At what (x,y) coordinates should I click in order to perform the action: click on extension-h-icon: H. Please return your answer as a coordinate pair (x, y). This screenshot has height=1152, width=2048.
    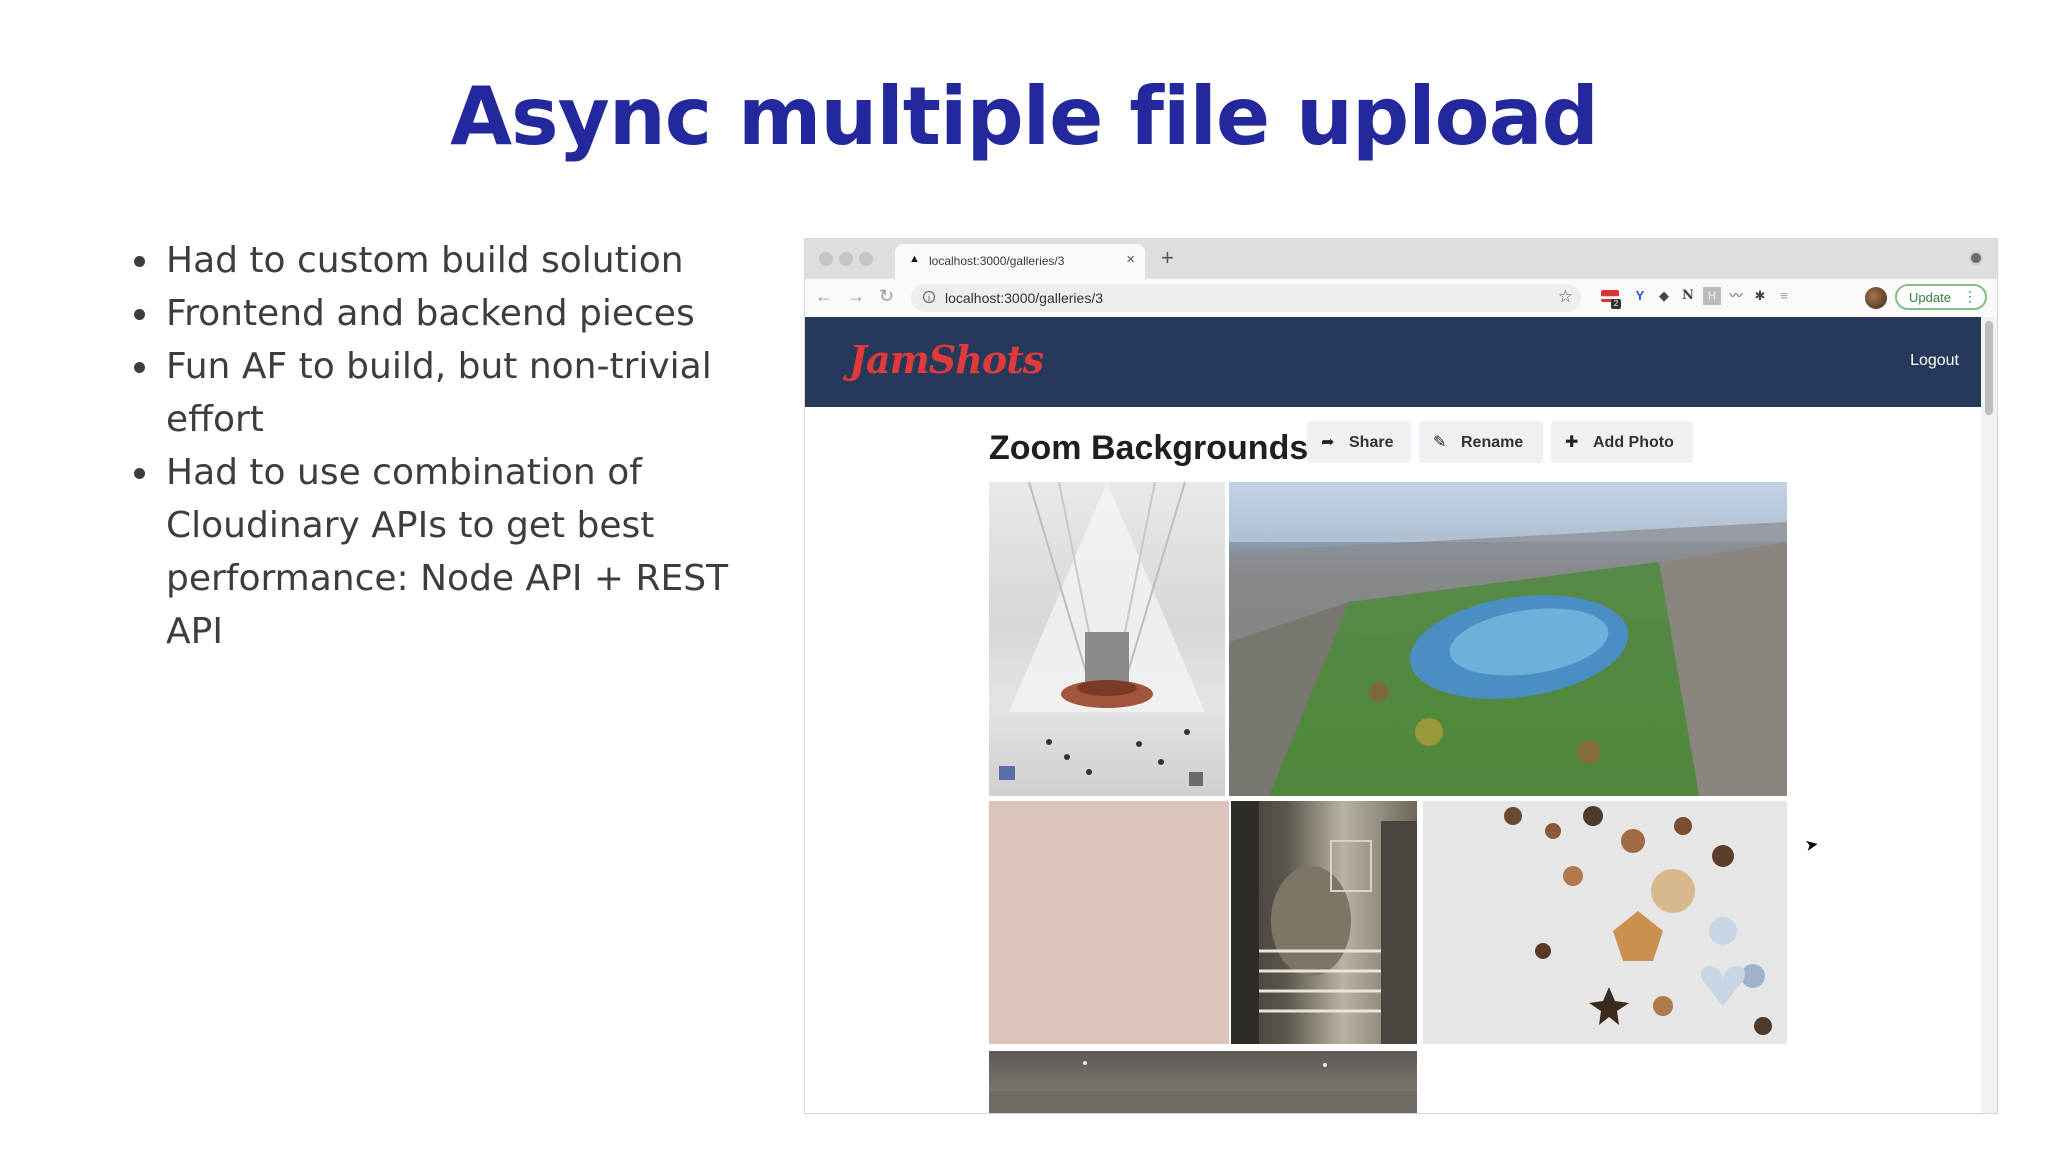
    Looking at the image, I should click on (1712, 296).